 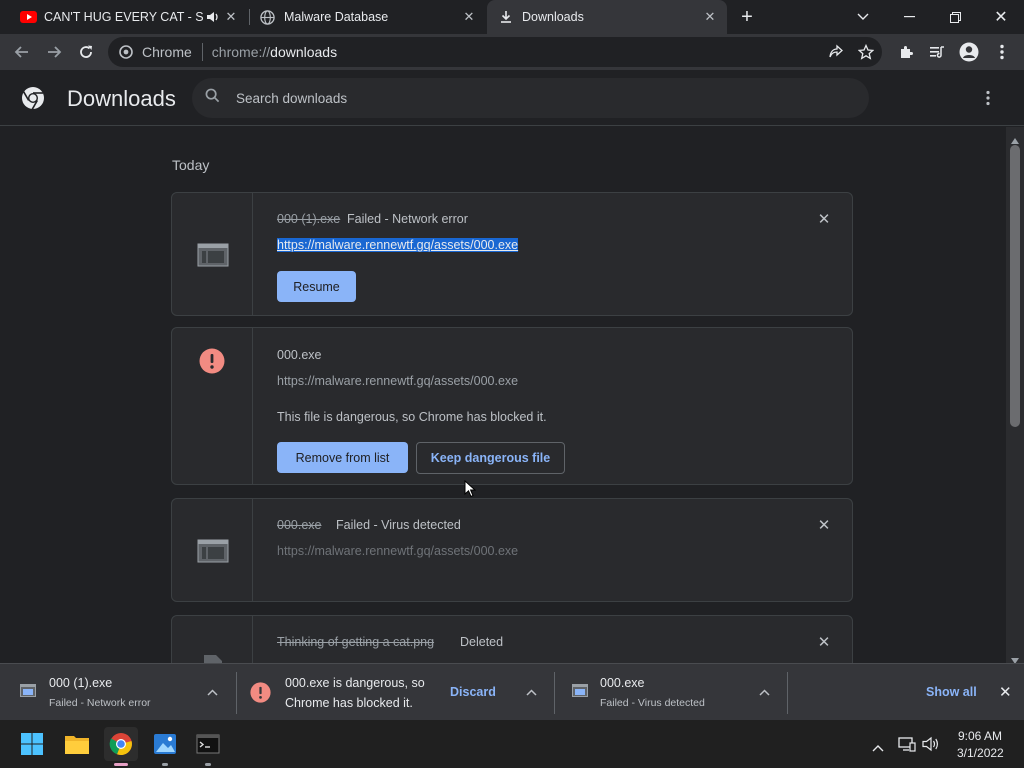 What do you see at coordinates (349, 703) in the screenshot?
I see `shelf-warning-line2: Chrome has blocked it.` at bounding box center [349, 703].